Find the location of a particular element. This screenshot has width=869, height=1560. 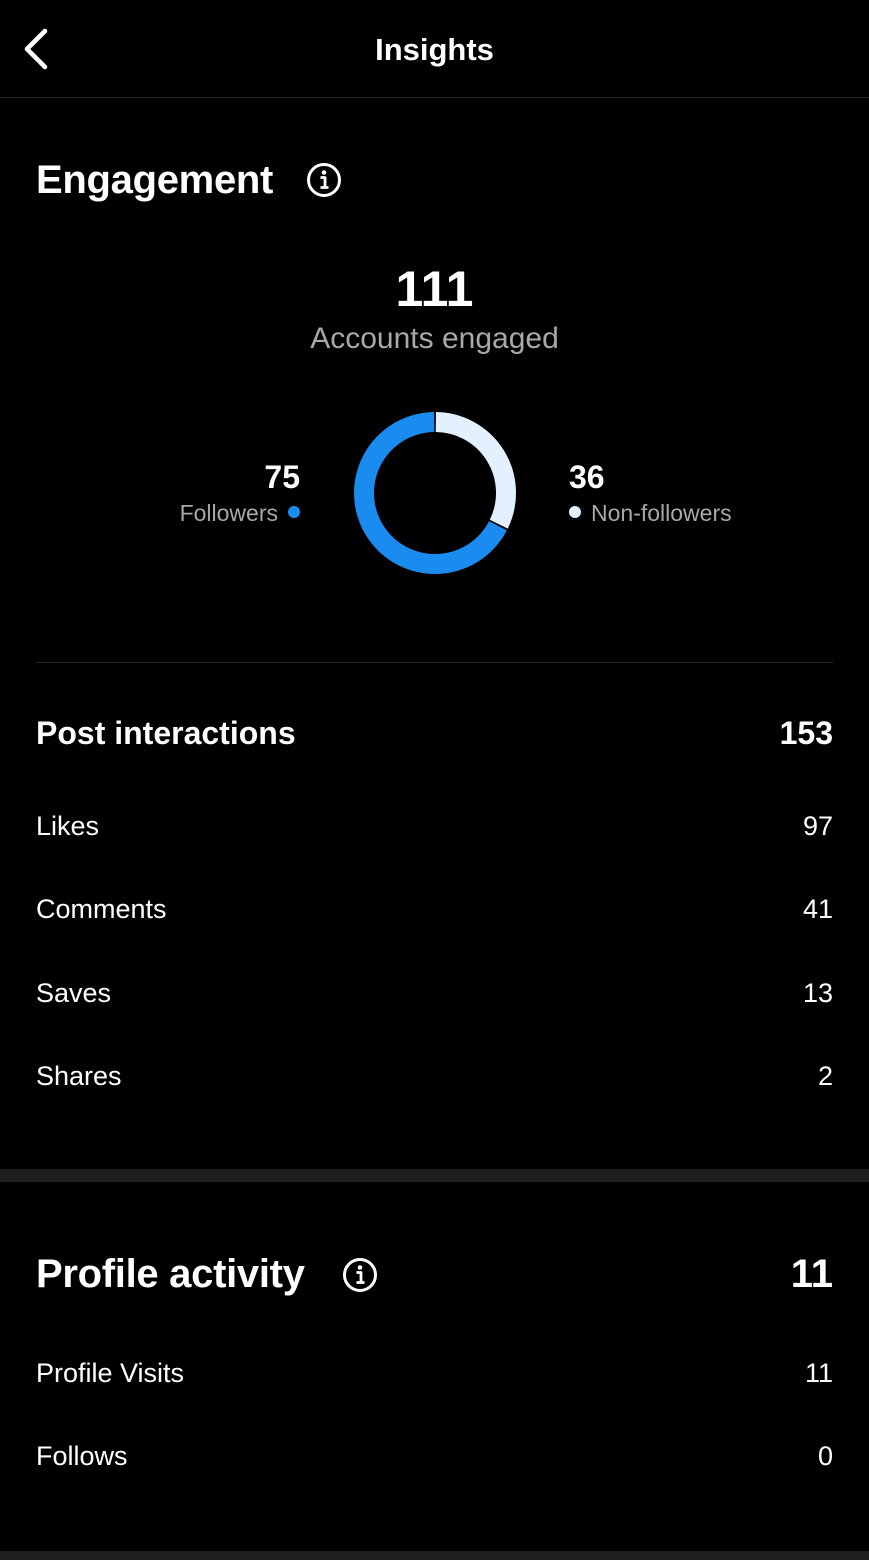

shares-value: 2 is located at coordinates (825, 1076).